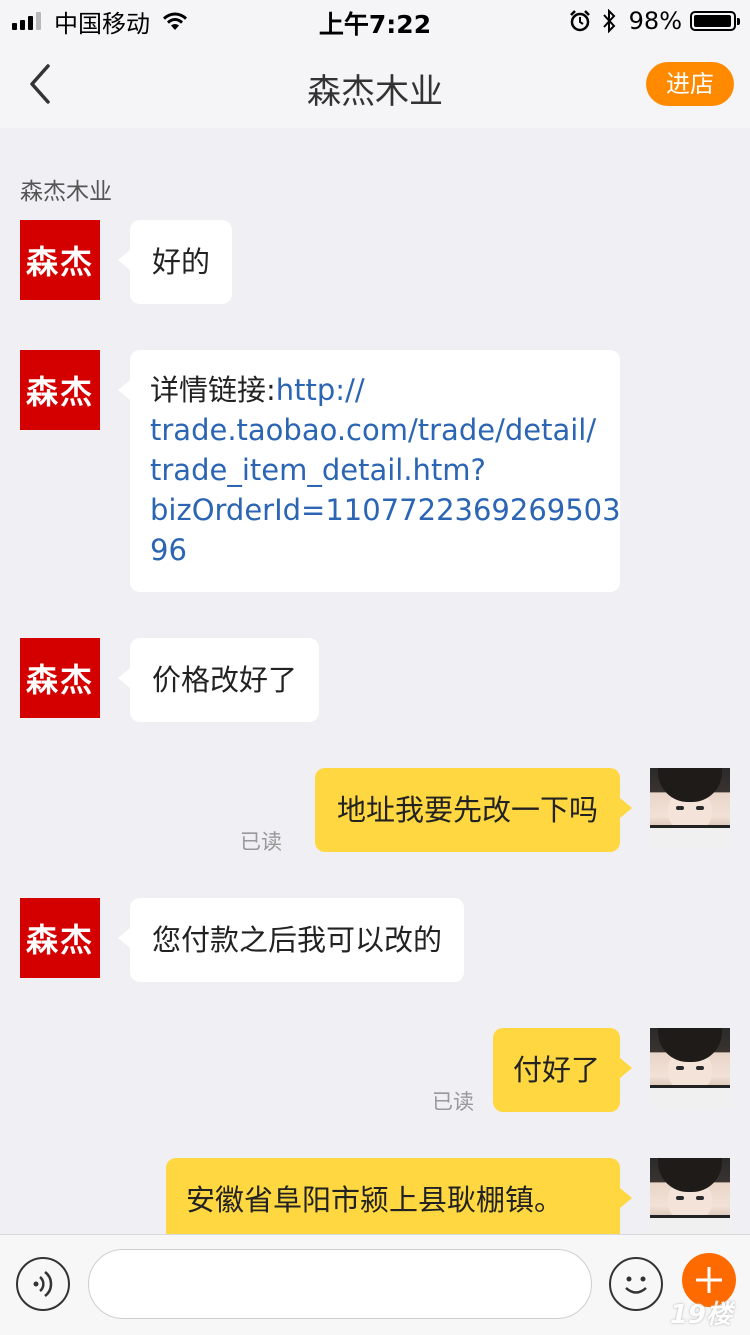  I want to click on message-bubble: 您付款之后我可以改的, so click(291, 940).